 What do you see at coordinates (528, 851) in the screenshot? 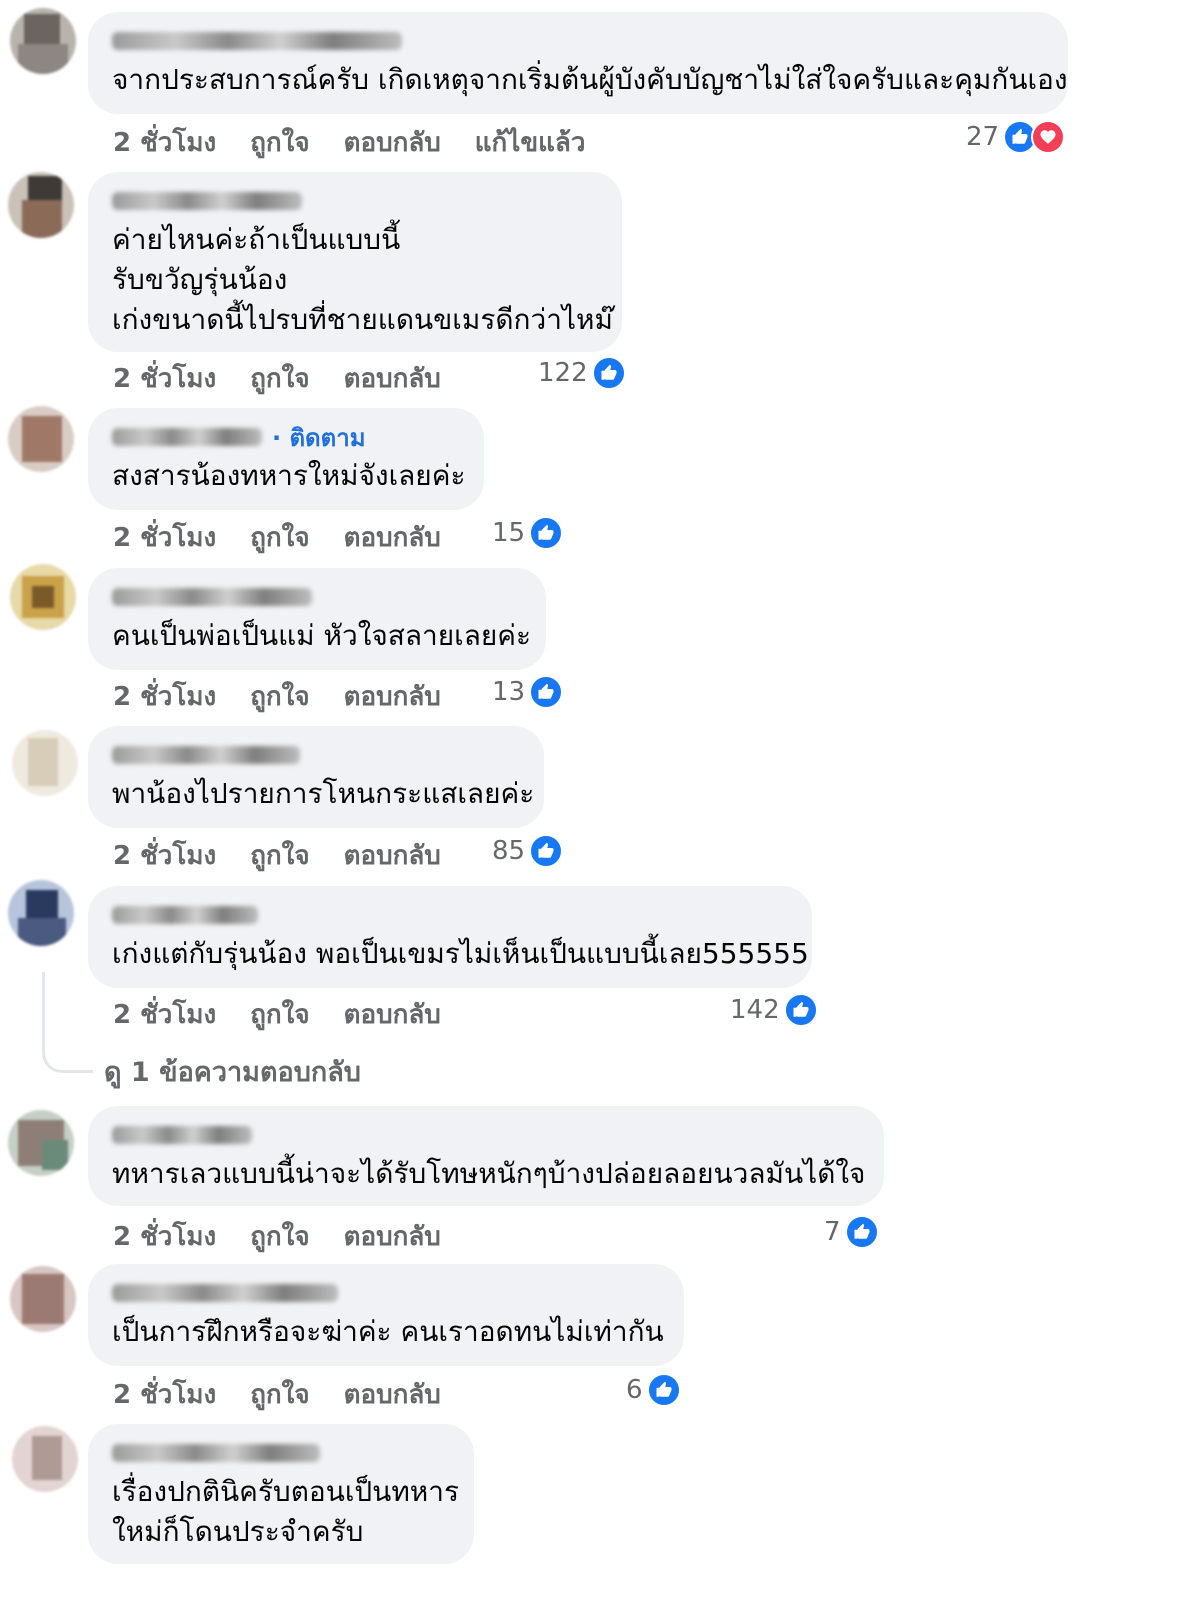
I see `reaction-summary: 85` at bounding box center [528, 851].